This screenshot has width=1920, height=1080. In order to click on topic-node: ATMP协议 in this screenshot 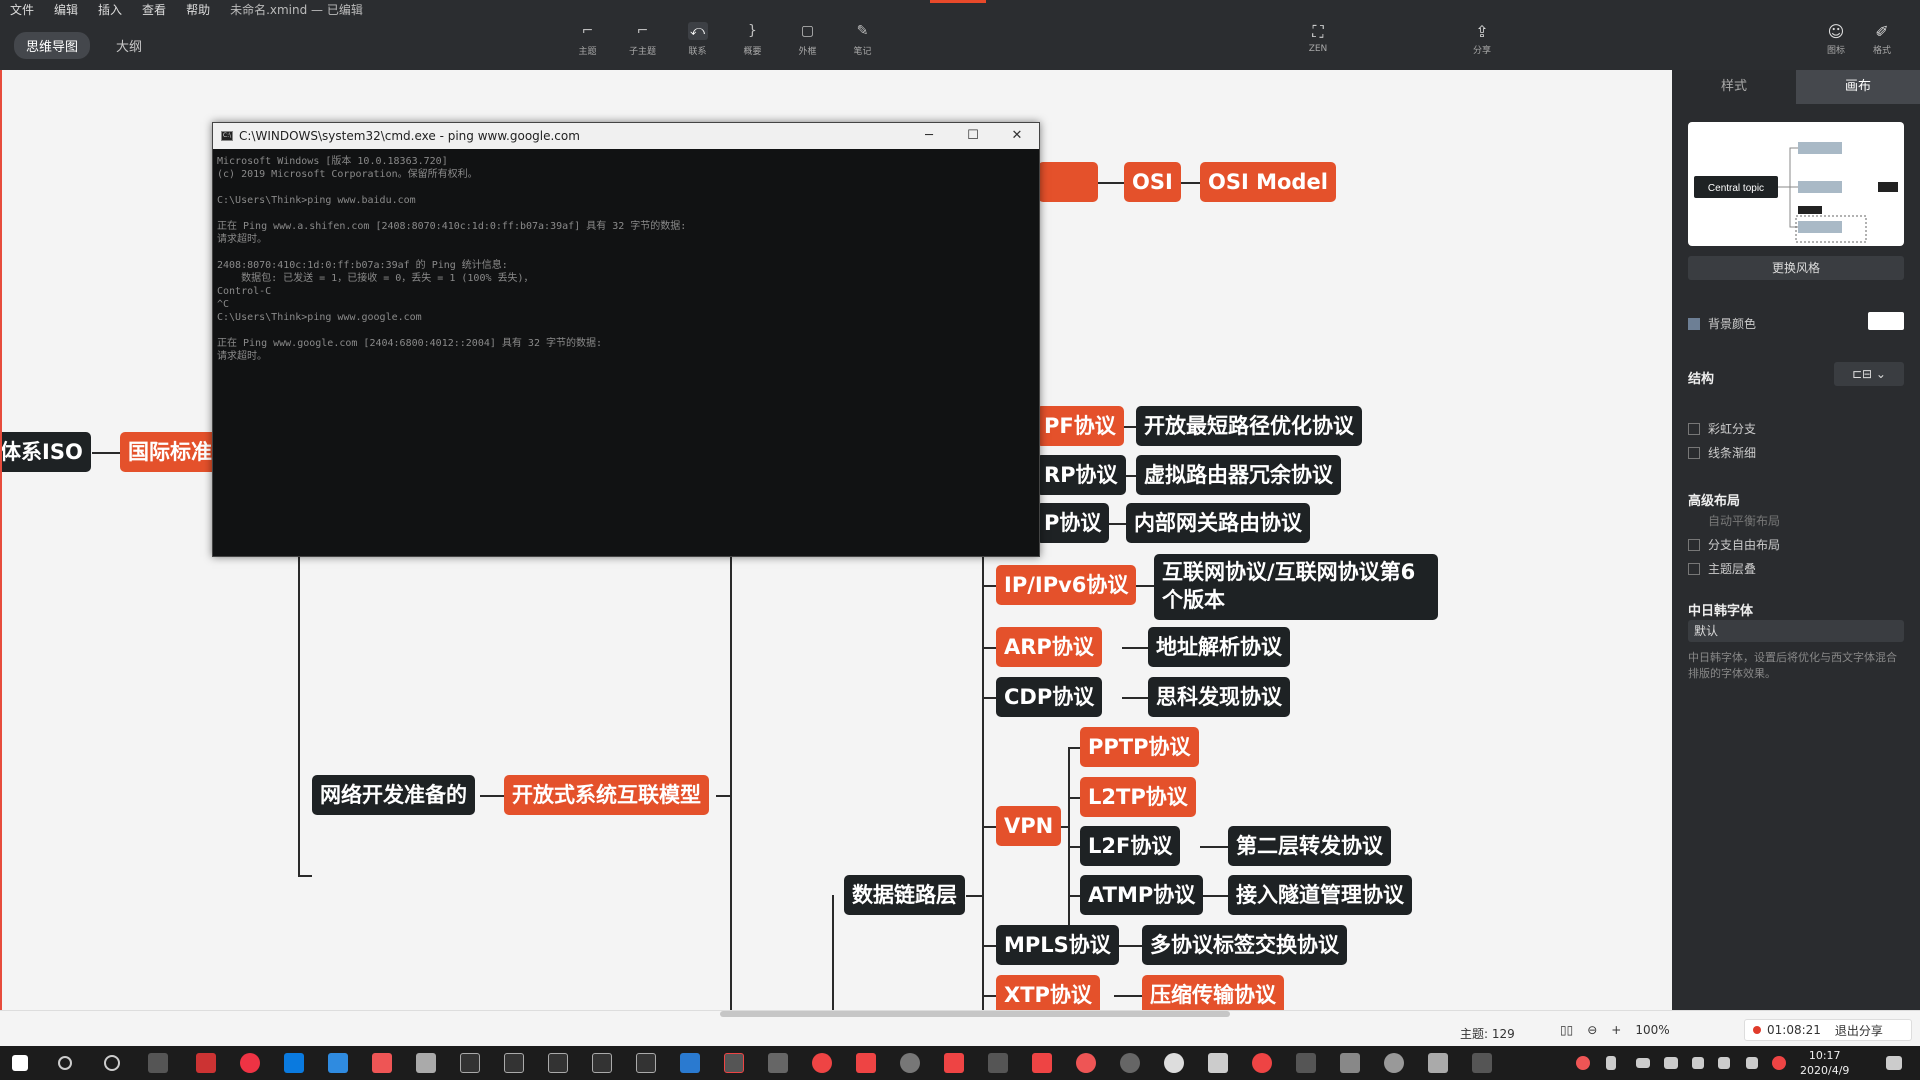, I will do `click(1142, 895)`.